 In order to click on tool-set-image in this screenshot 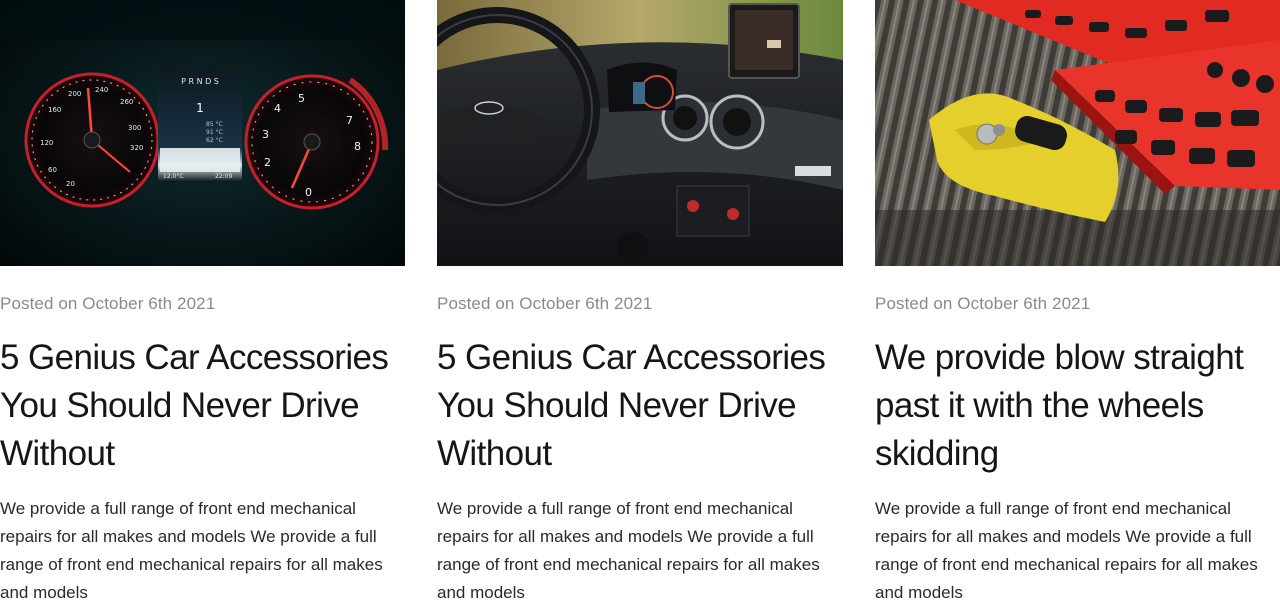, I will do `click(1077, 133)`.